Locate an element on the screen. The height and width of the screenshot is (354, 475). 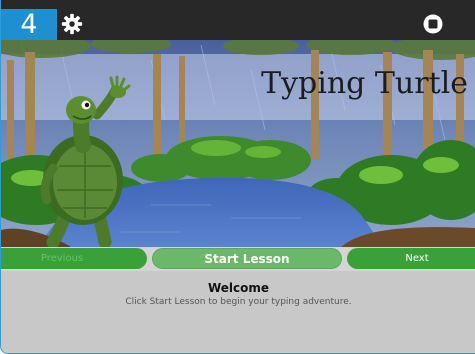
level-indicator: 4 is located at coordinates (29, 24).